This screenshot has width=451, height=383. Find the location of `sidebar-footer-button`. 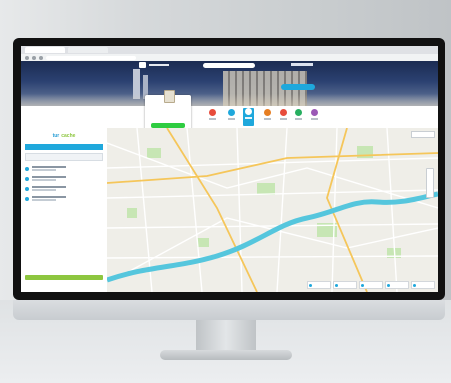

sidebar-footer-button is located at coordinates (64, 277).